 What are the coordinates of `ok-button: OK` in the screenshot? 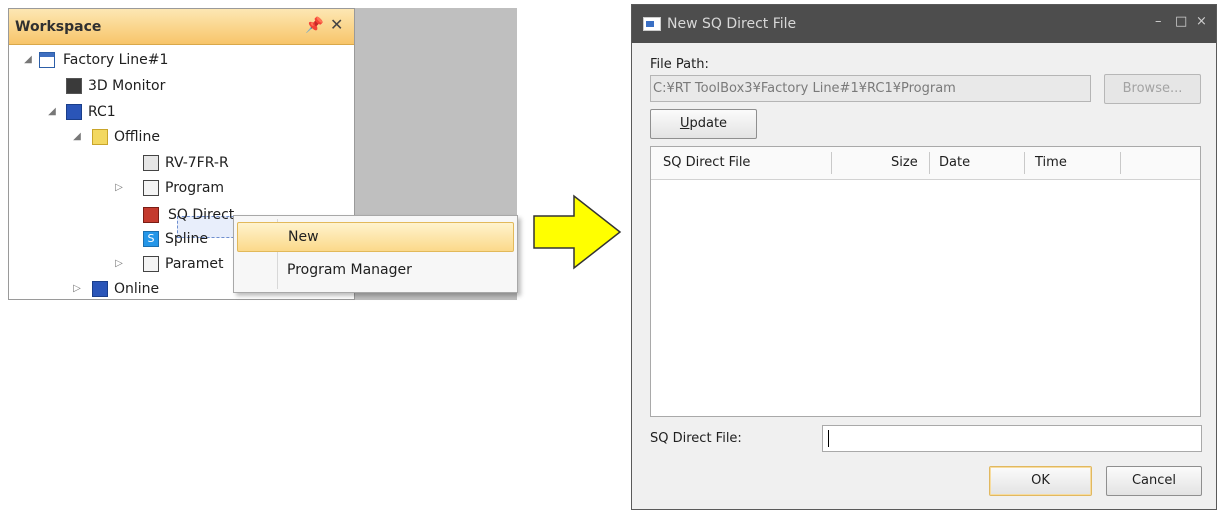 It's located at (1040, 481).